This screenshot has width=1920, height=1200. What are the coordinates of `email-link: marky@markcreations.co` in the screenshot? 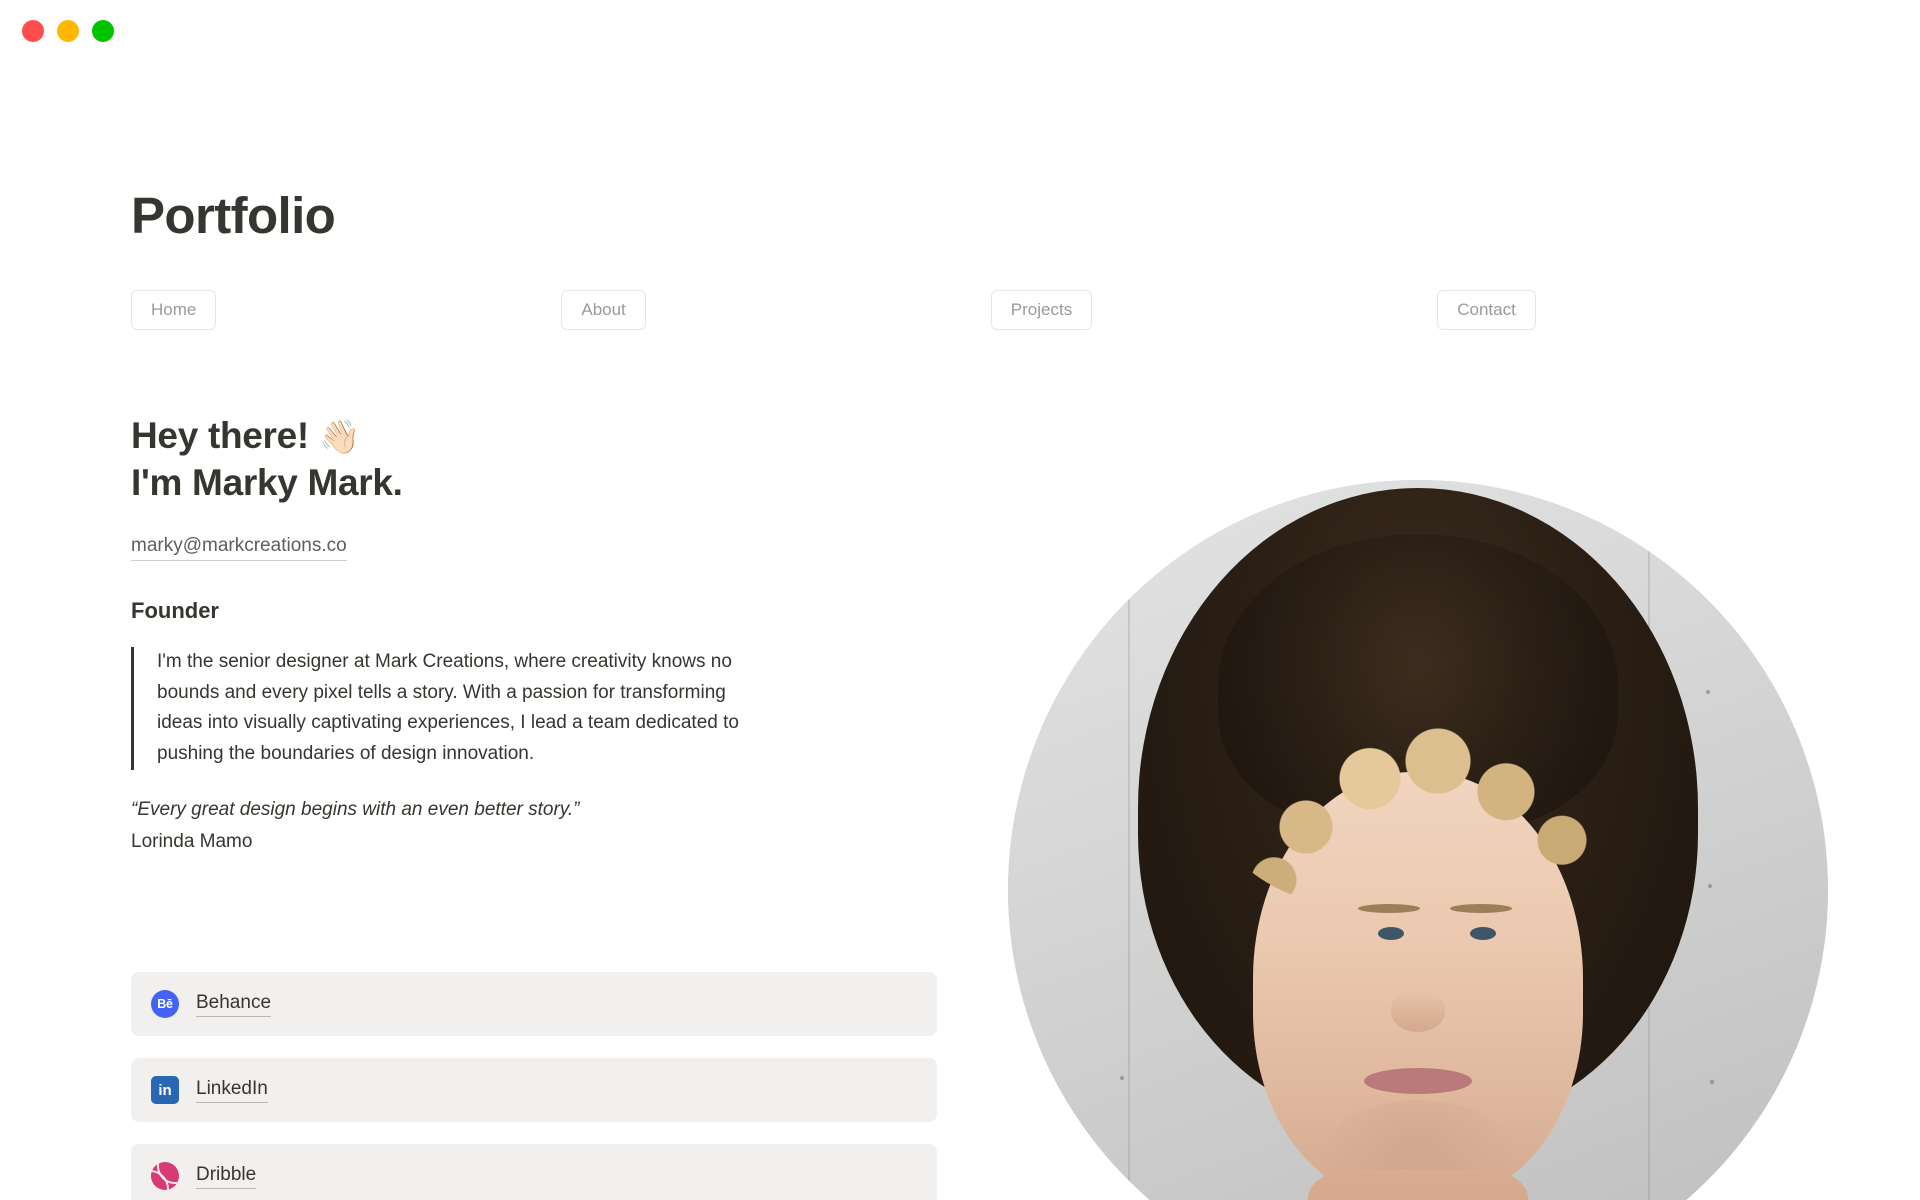 It's located at (239, 547).